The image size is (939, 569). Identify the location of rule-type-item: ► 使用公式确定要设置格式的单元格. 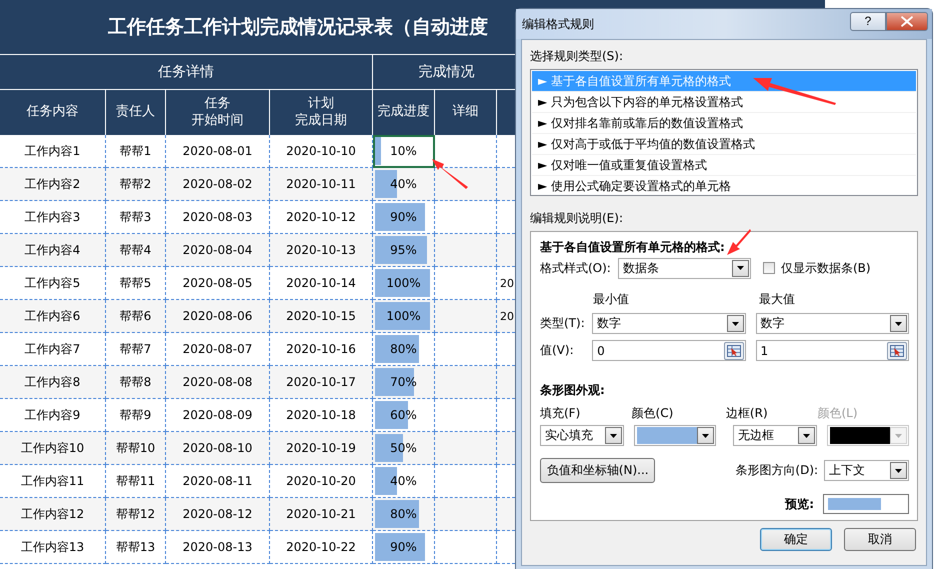
(724, 186).